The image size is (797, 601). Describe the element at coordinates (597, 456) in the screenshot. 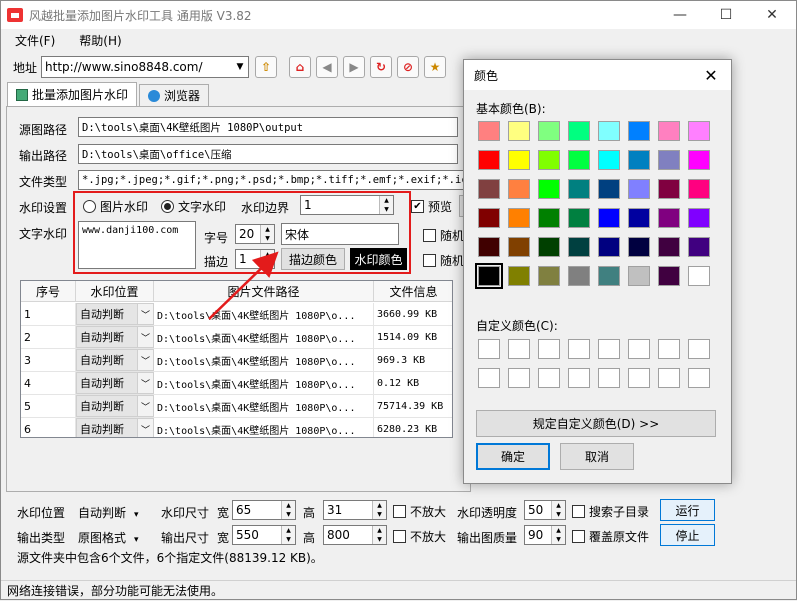

I see `cancel-button: 取消` at that location.